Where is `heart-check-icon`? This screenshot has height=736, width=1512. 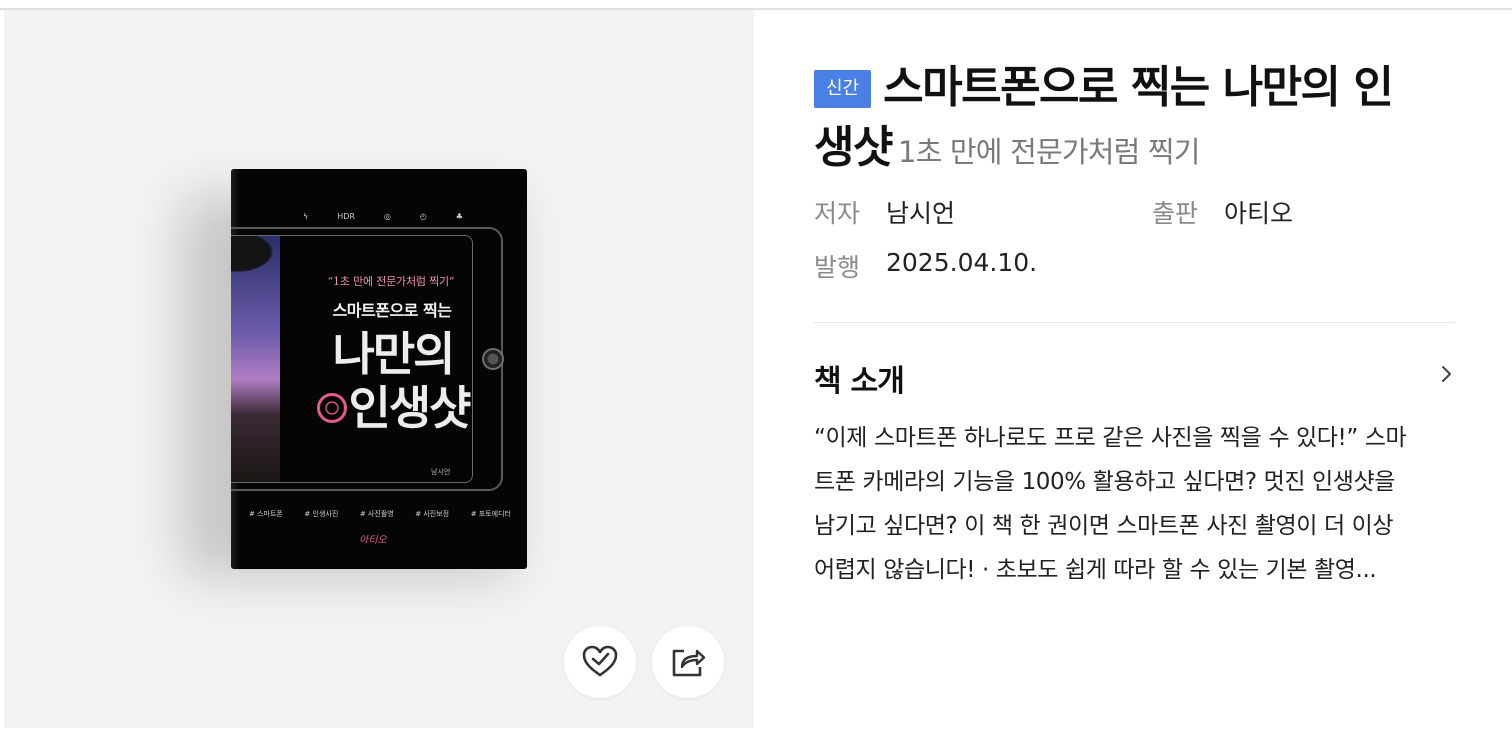
heart-check-icon is located at coordinates (600, 661).